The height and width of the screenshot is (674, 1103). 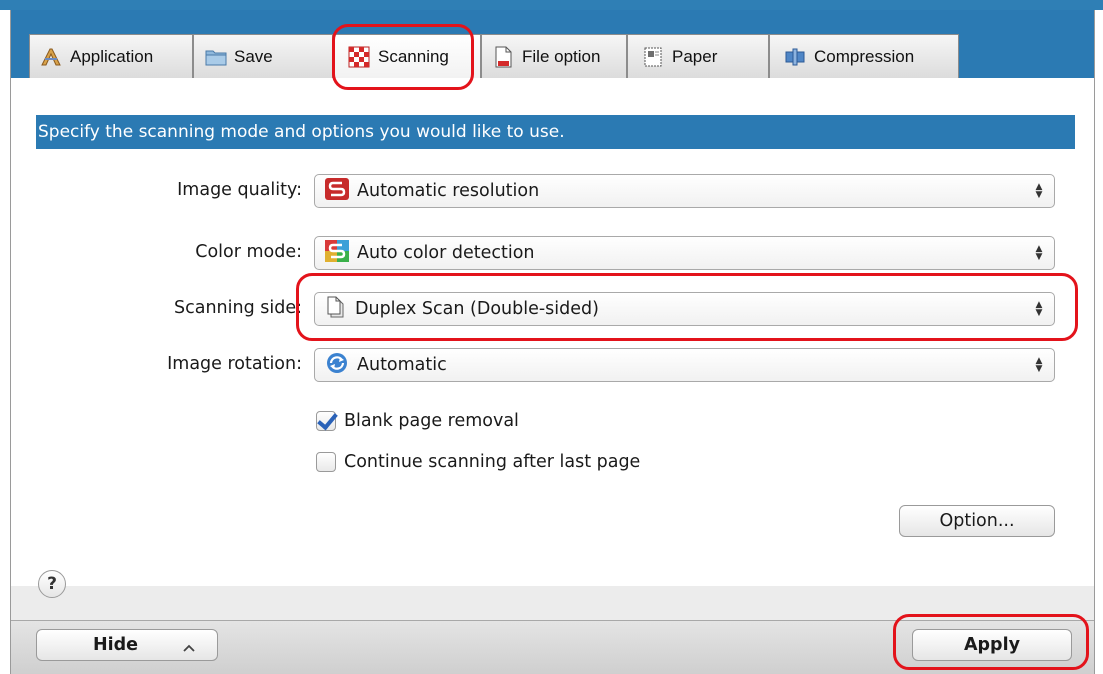 I want to click on apply-button-label: Apply, so click(x=991, y=645).